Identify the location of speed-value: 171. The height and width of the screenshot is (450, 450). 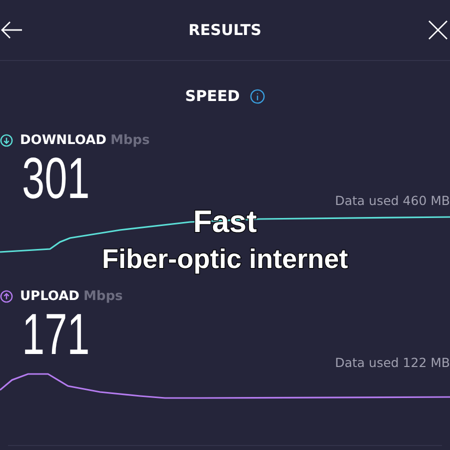
(56, 335).